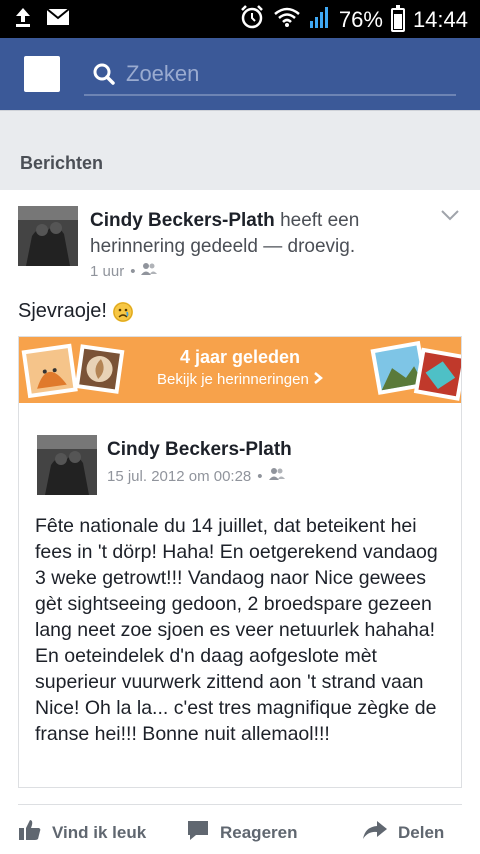 This screenshot has width=480, height=854. What do you see at coordinates (122, 311) in the screenshot?
I see `sad-emoji-icon` at bounding box center [122, 311].